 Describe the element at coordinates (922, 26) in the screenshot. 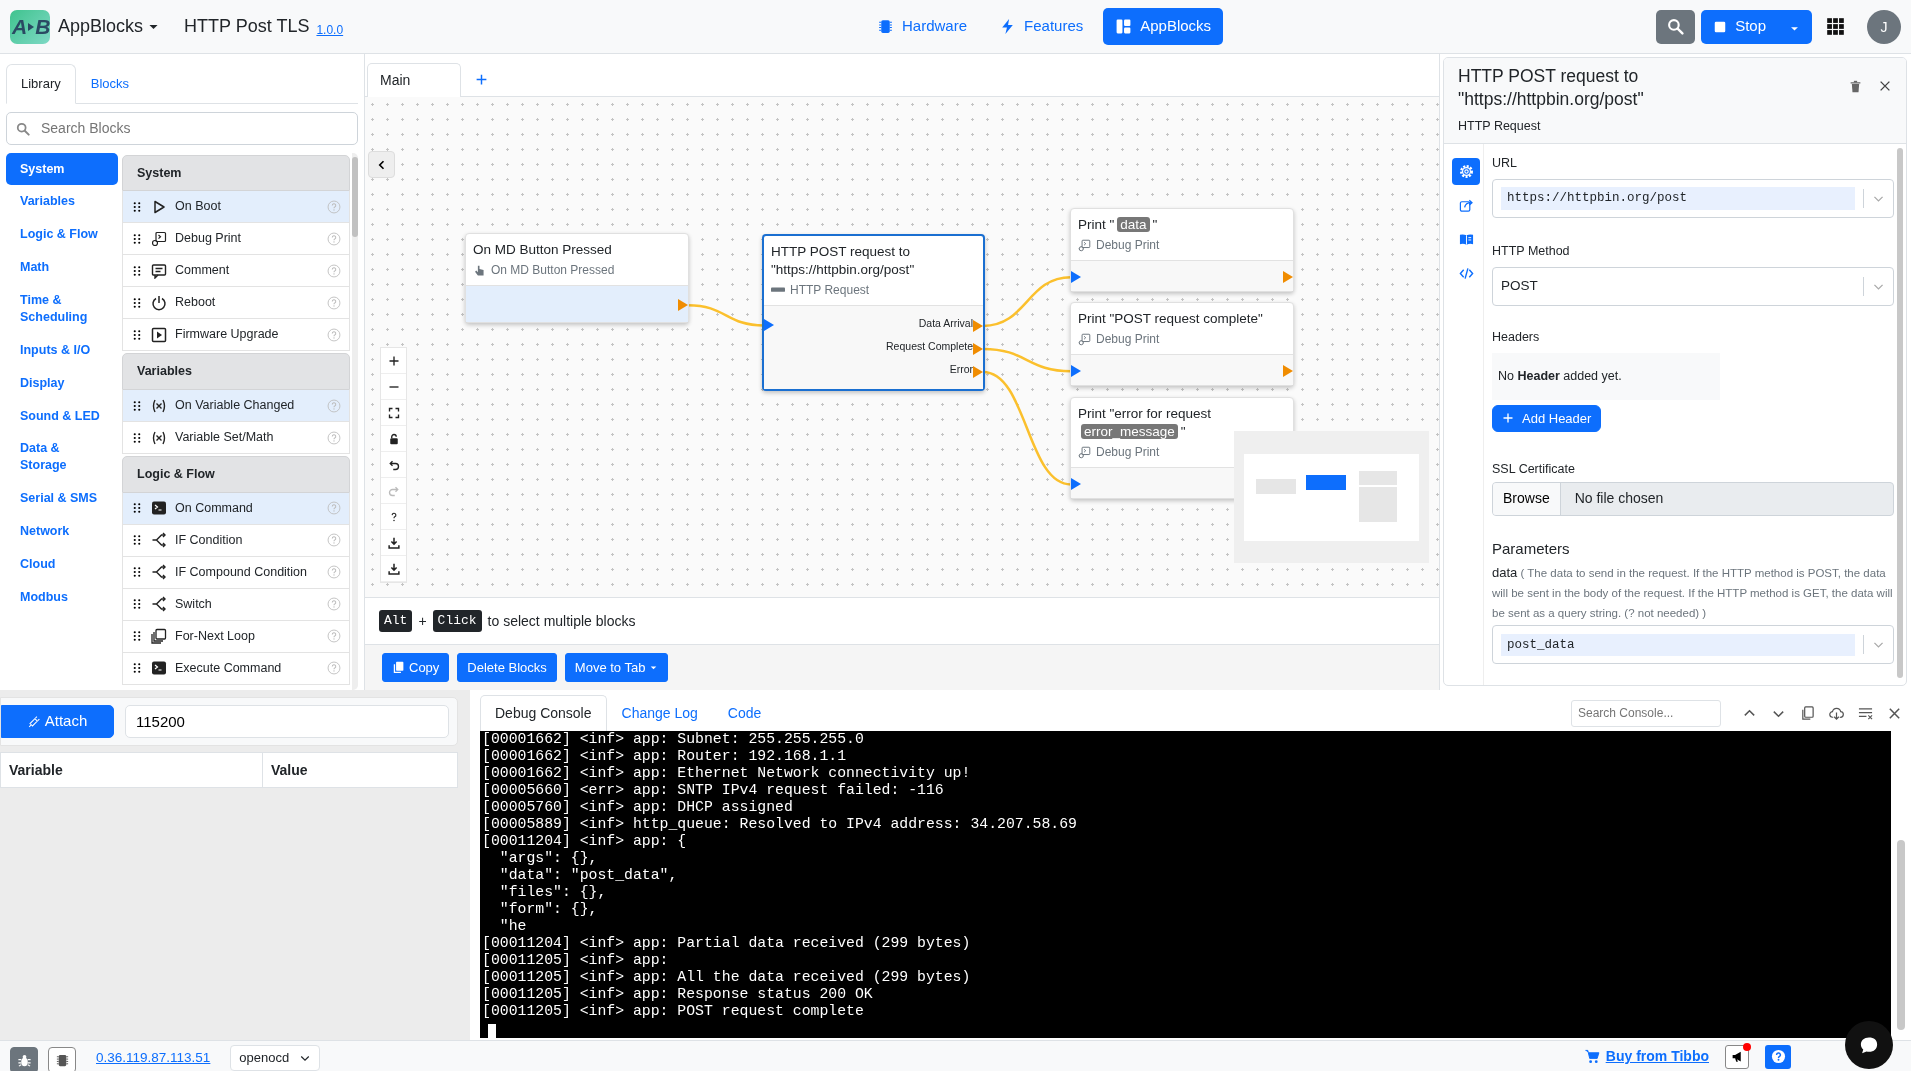

I see `nav-tab: Hardware` at that location.